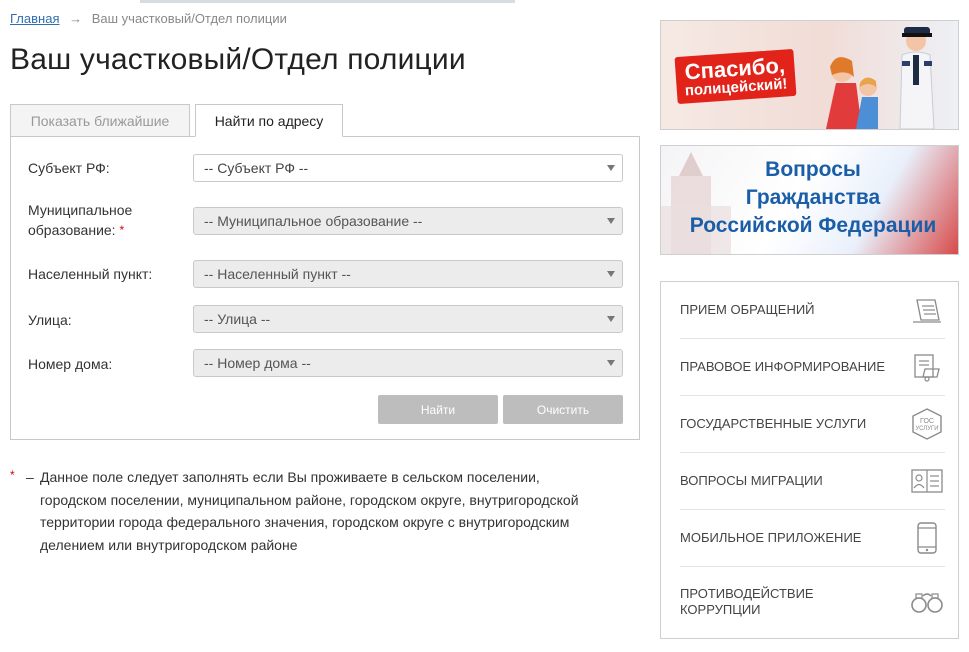 The width and height of the screenshot is (969, 652). What do you see at coordinates (169, 544) in the screenshot?
I see `footnote-line: делением или внутригородском районе` at bounding box center [169, 544].